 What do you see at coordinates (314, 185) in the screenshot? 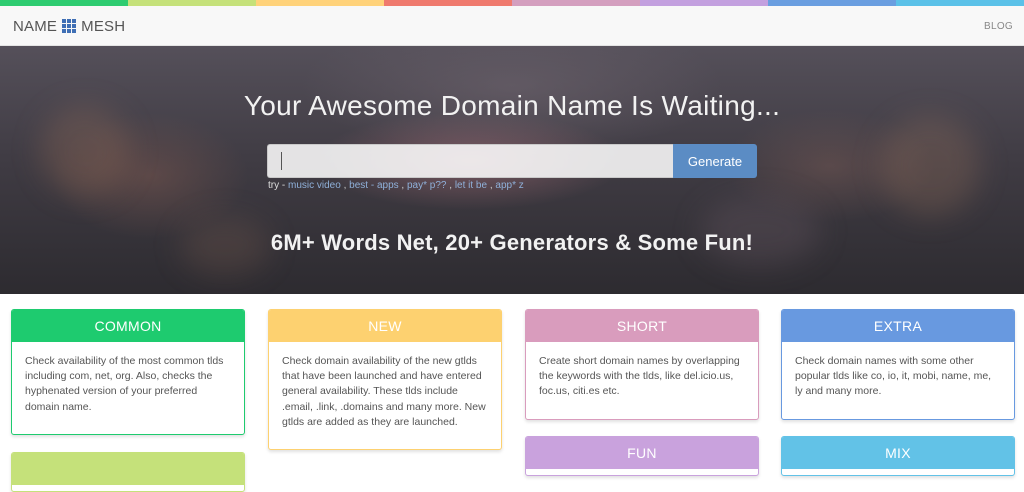
I see `example-link: music video` at bounding box center [314, 185].